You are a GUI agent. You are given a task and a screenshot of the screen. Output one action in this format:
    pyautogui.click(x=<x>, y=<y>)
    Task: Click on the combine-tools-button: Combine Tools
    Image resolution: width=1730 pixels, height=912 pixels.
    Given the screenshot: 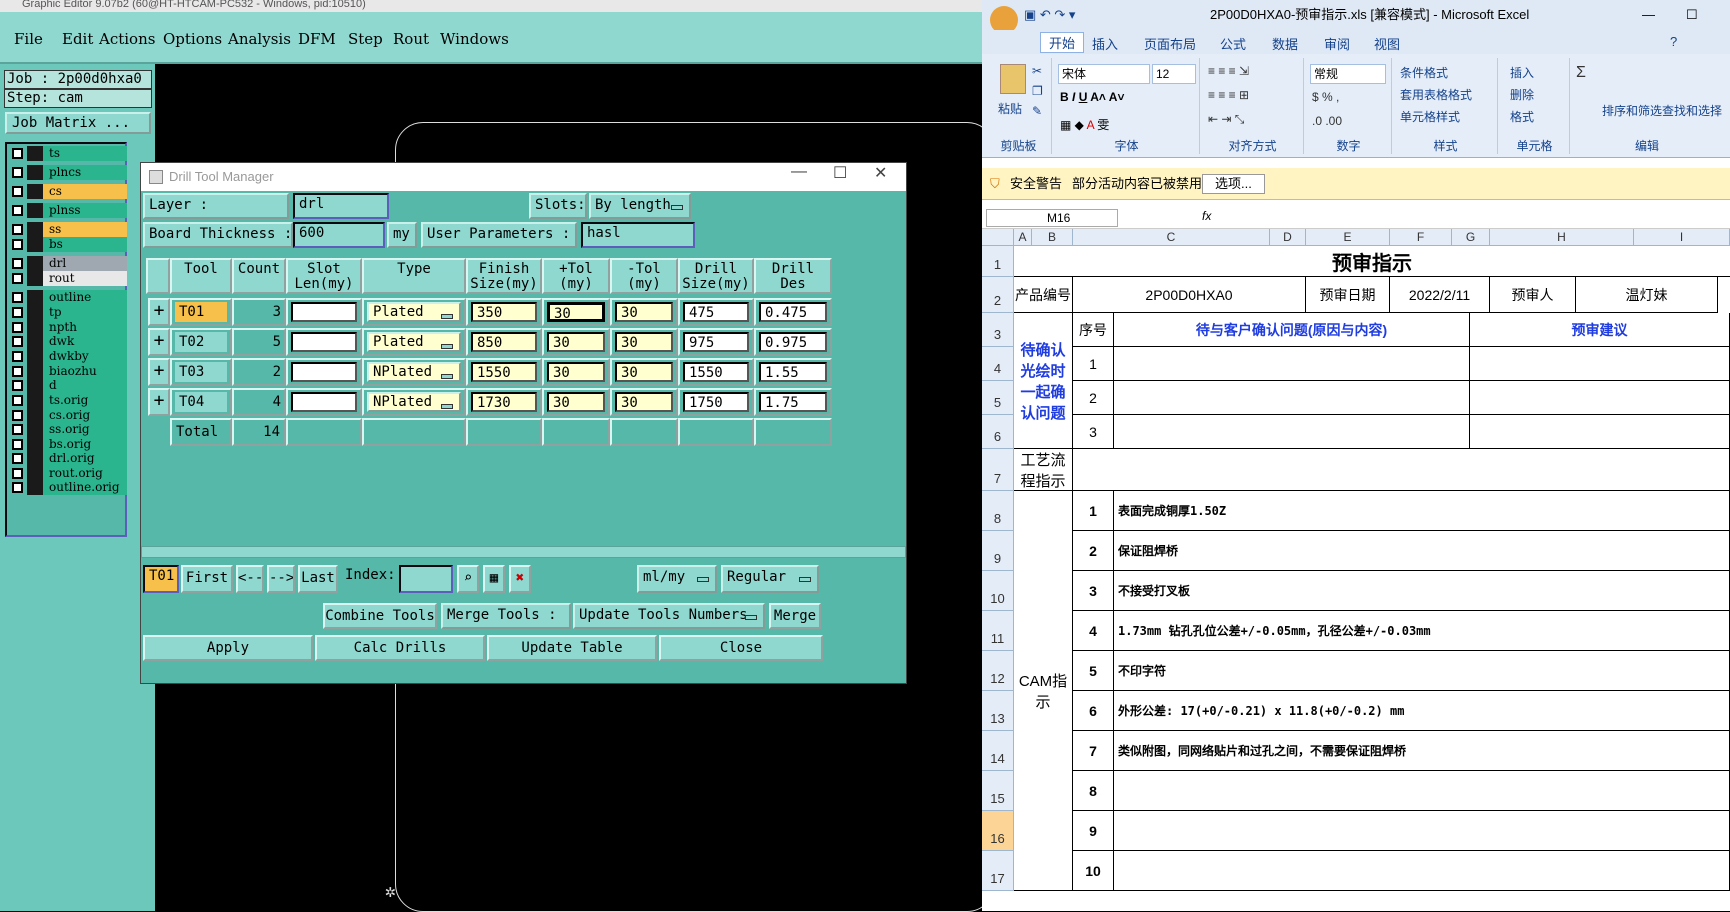 What is the action you would take?
    pyautogui.click(x=380, y=616)
    